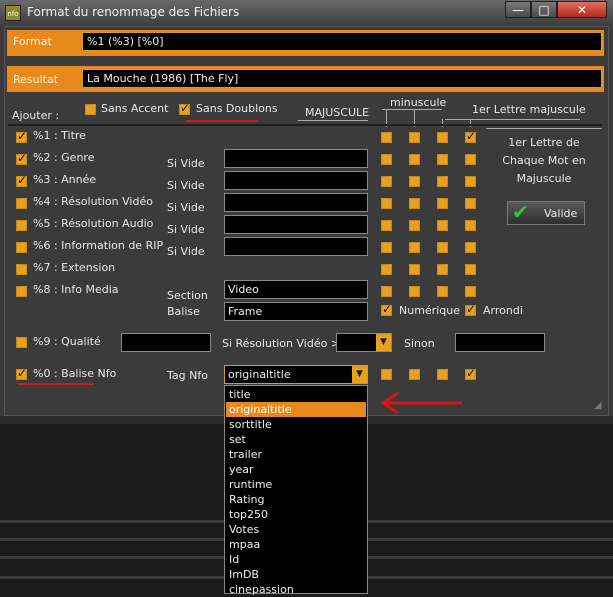  What do you see at coordinates (470, 309) in the screenshot?
I see `arrondi-checkbox` at bounding box center [470, 309].